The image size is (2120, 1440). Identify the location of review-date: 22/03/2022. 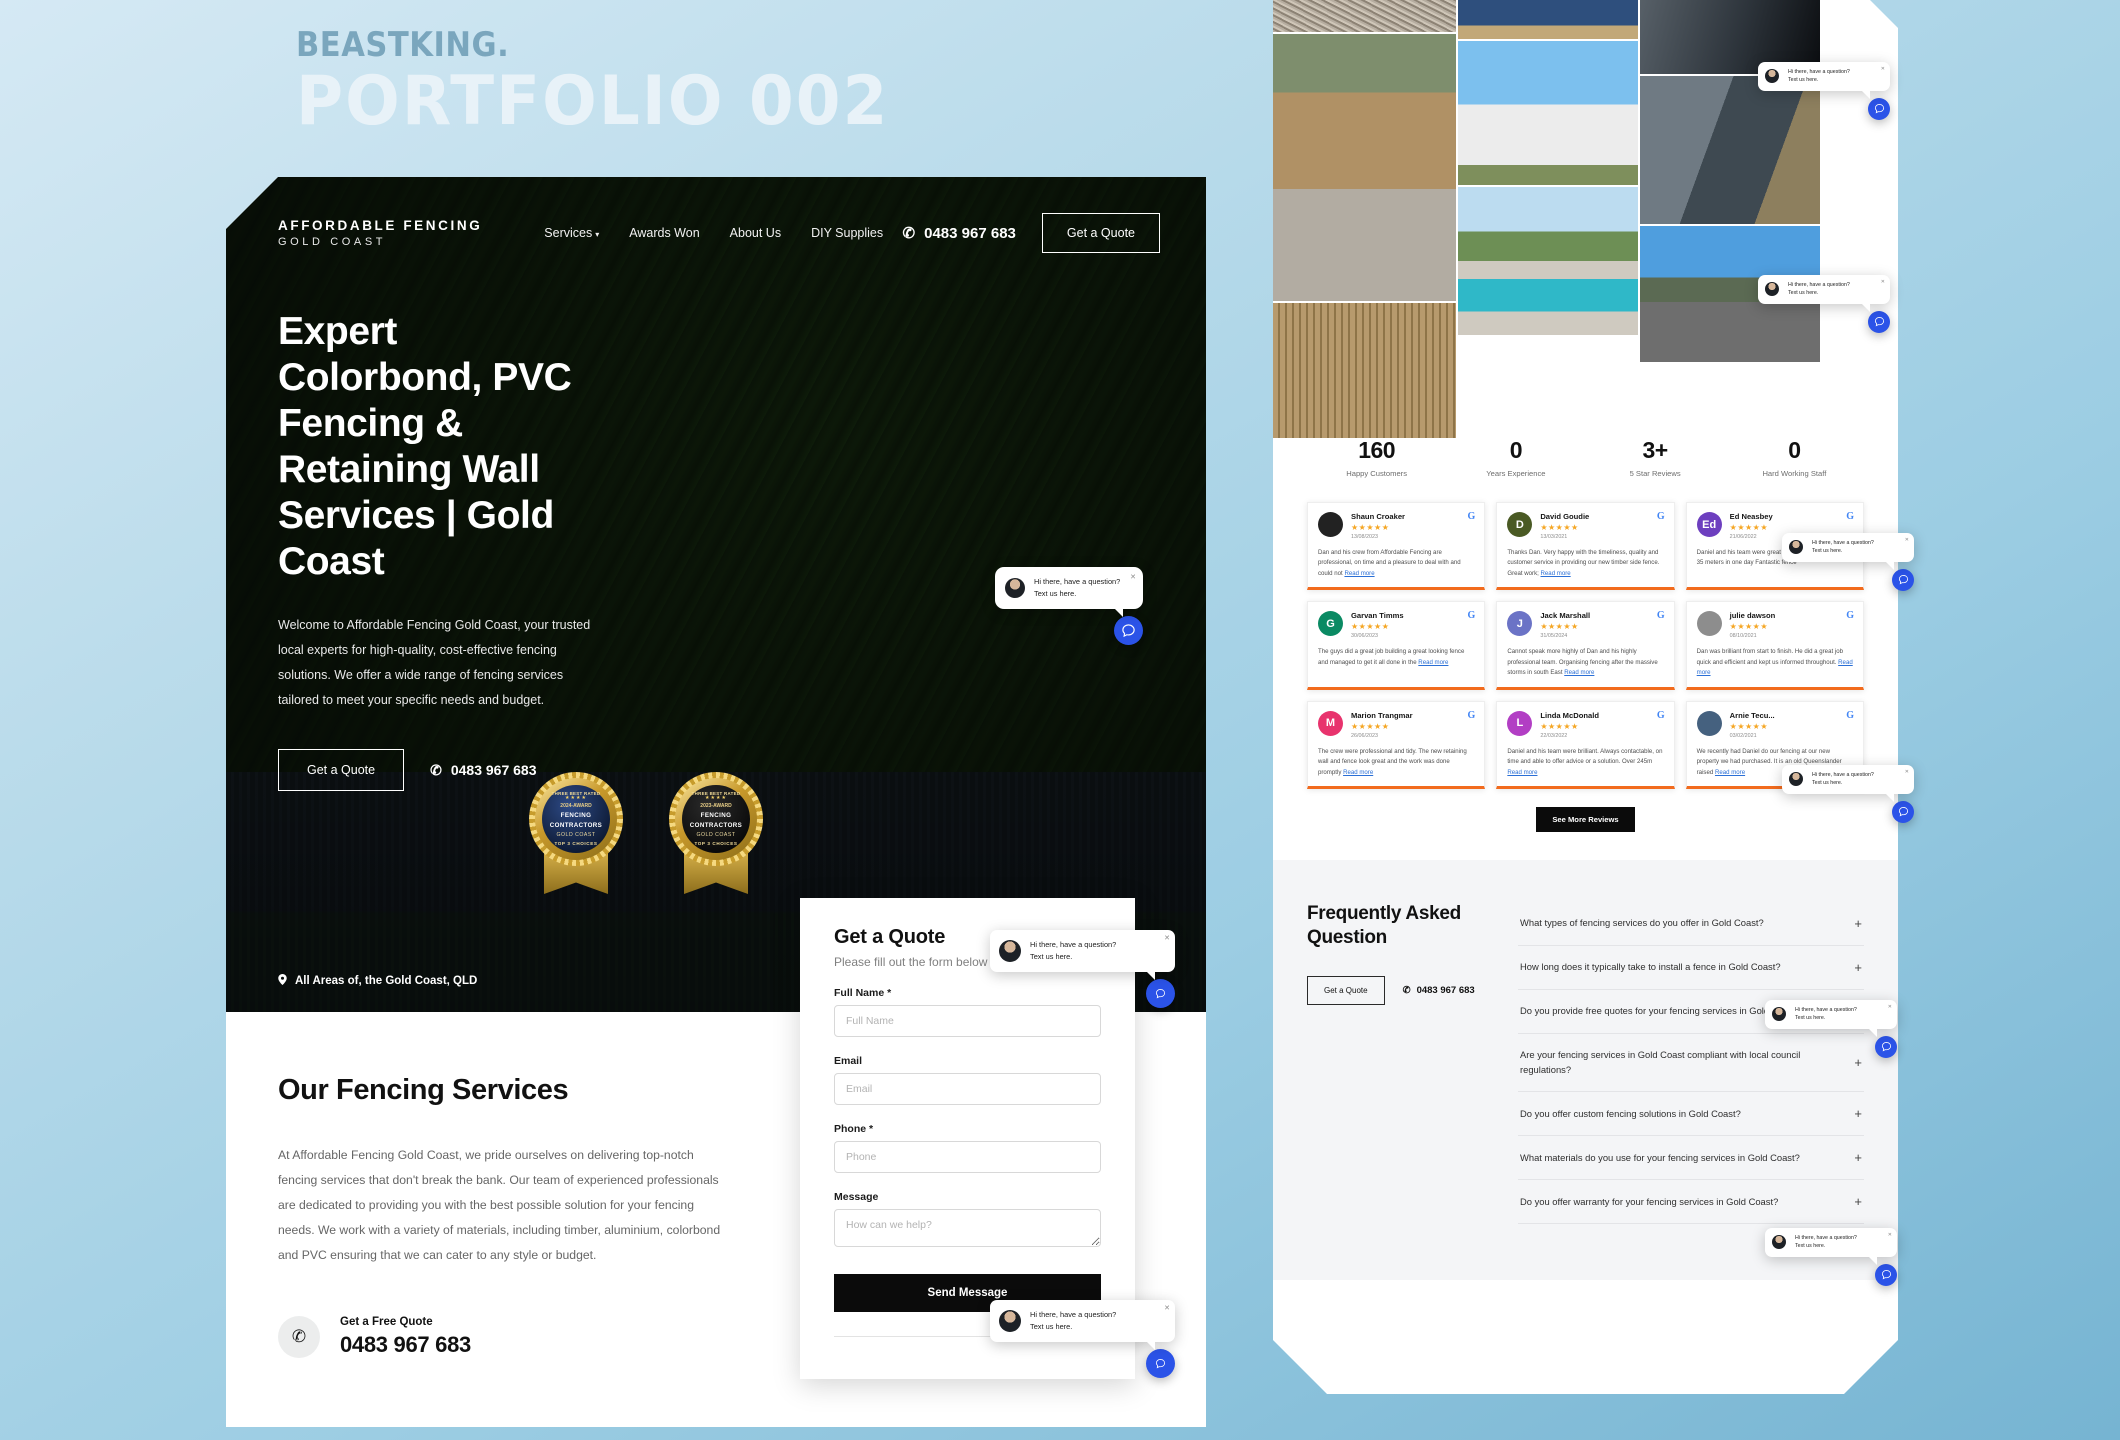
(1554, 735).